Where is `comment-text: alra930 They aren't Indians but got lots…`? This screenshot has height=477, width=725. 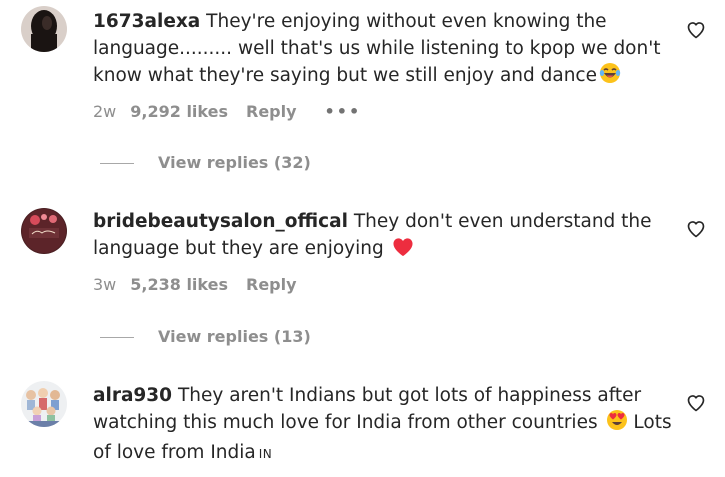
comment-text: alra930 They aren't Indians but got lots… is located at coordinates (385, 425).